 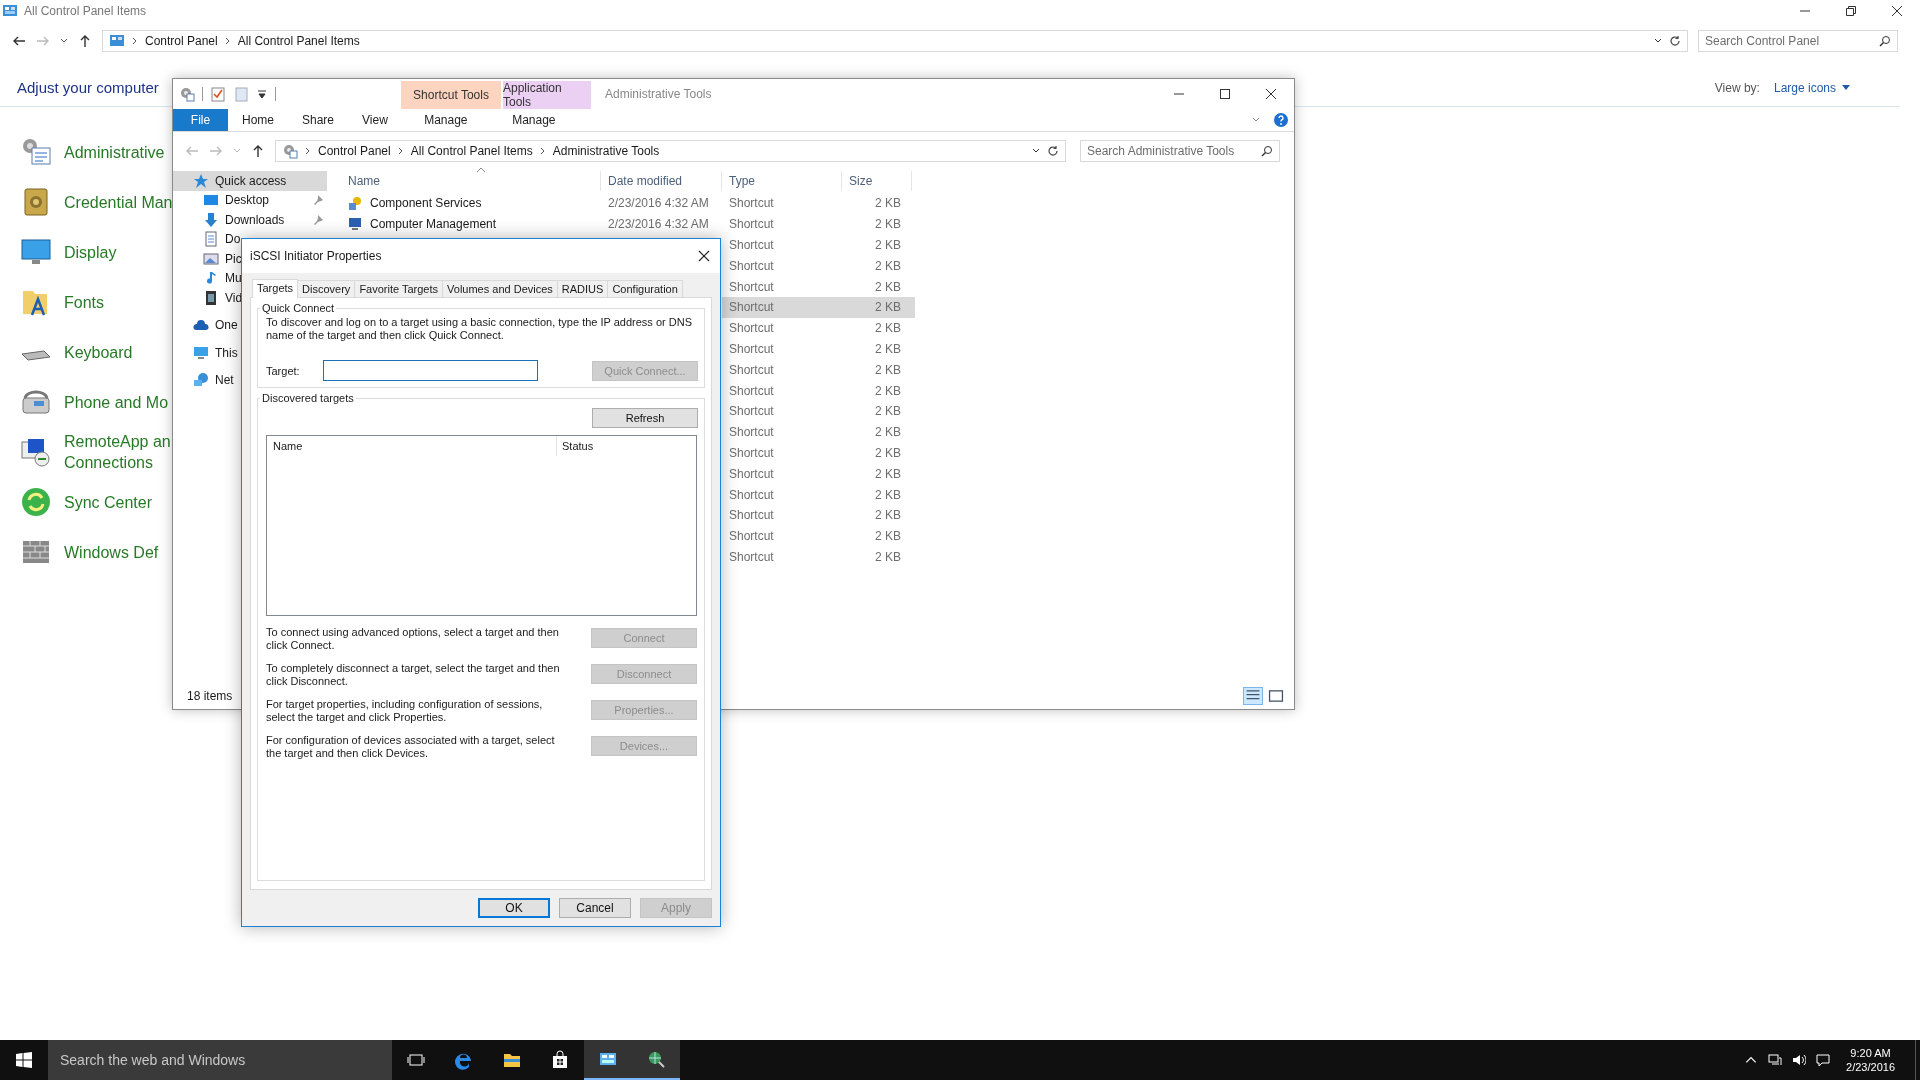 I want to click on search-placeholder: Search Administrative Tools, so click(x=1161, y=151).